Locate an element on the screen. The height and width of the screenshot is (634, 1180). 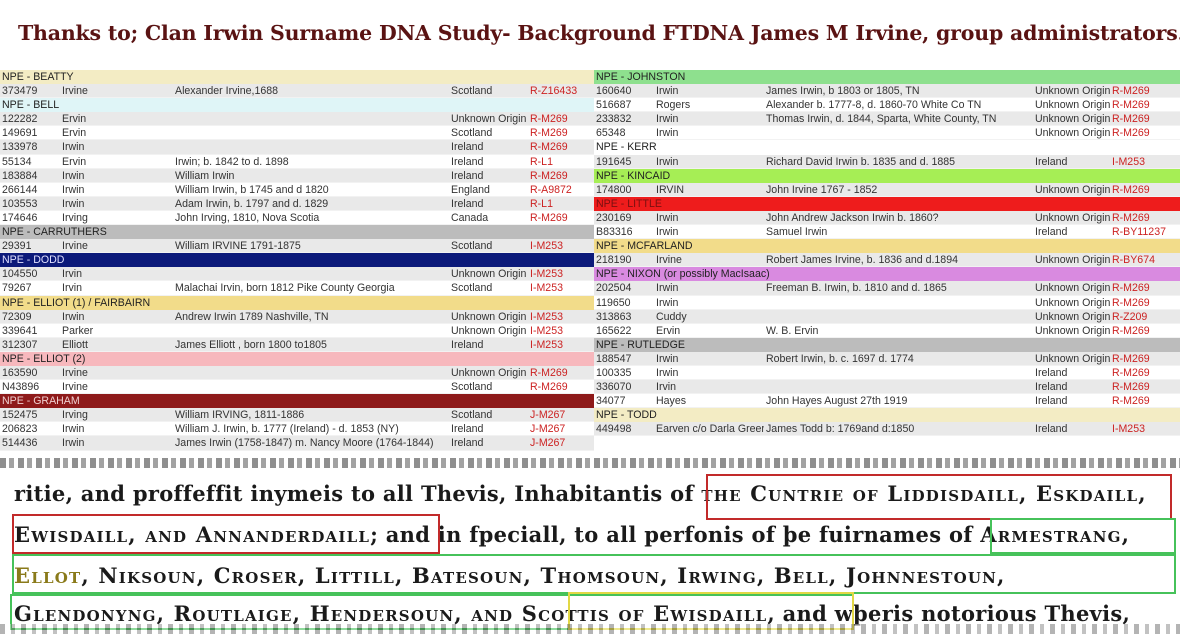
haplogroup-cell: R-BY11237 is located at coordinates (1139, 232).